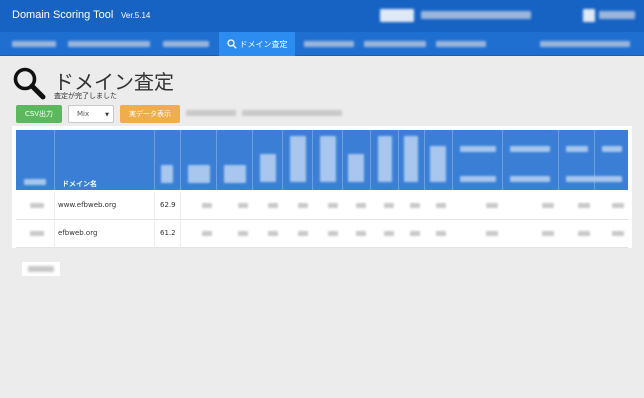 This screenshot has width=644, height=398. What do you see at coordinates (322, 234) in the screenshot?
I see `table-row: efbweb.org 61.2` at bounding box center [322, 234].